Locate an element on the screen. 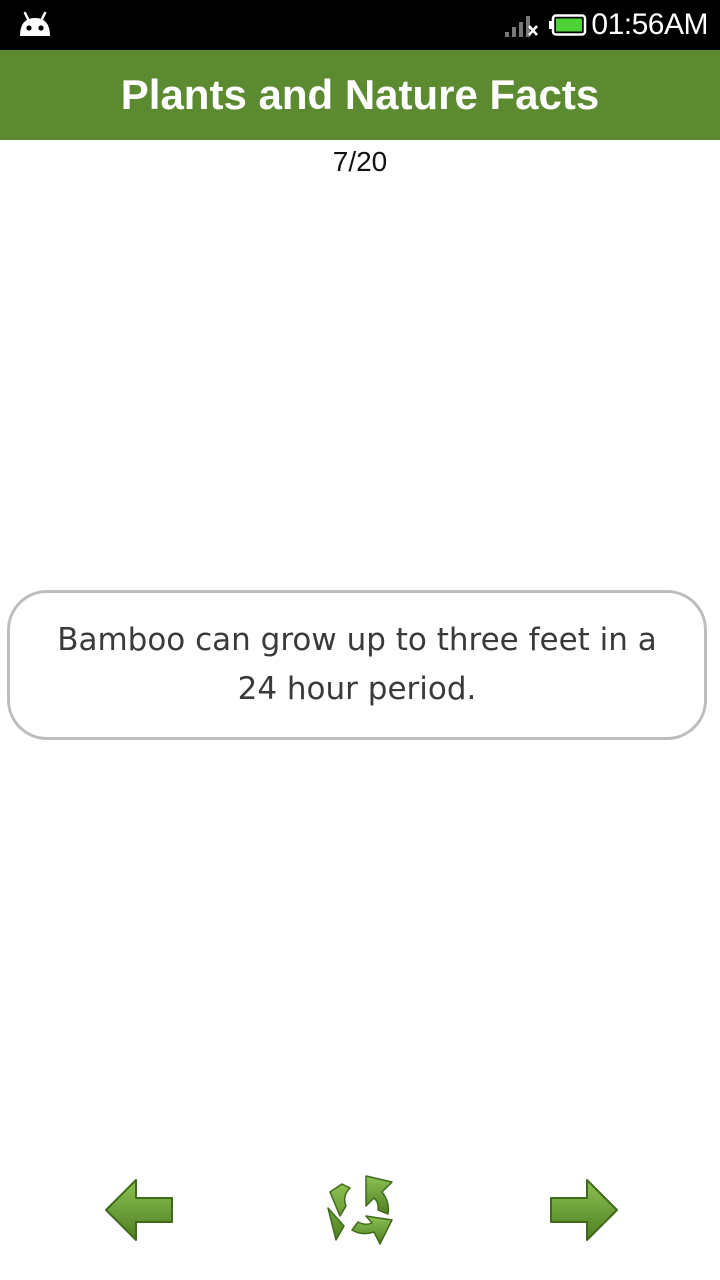  shuffle-icon is located at coordinates (360, 1210).